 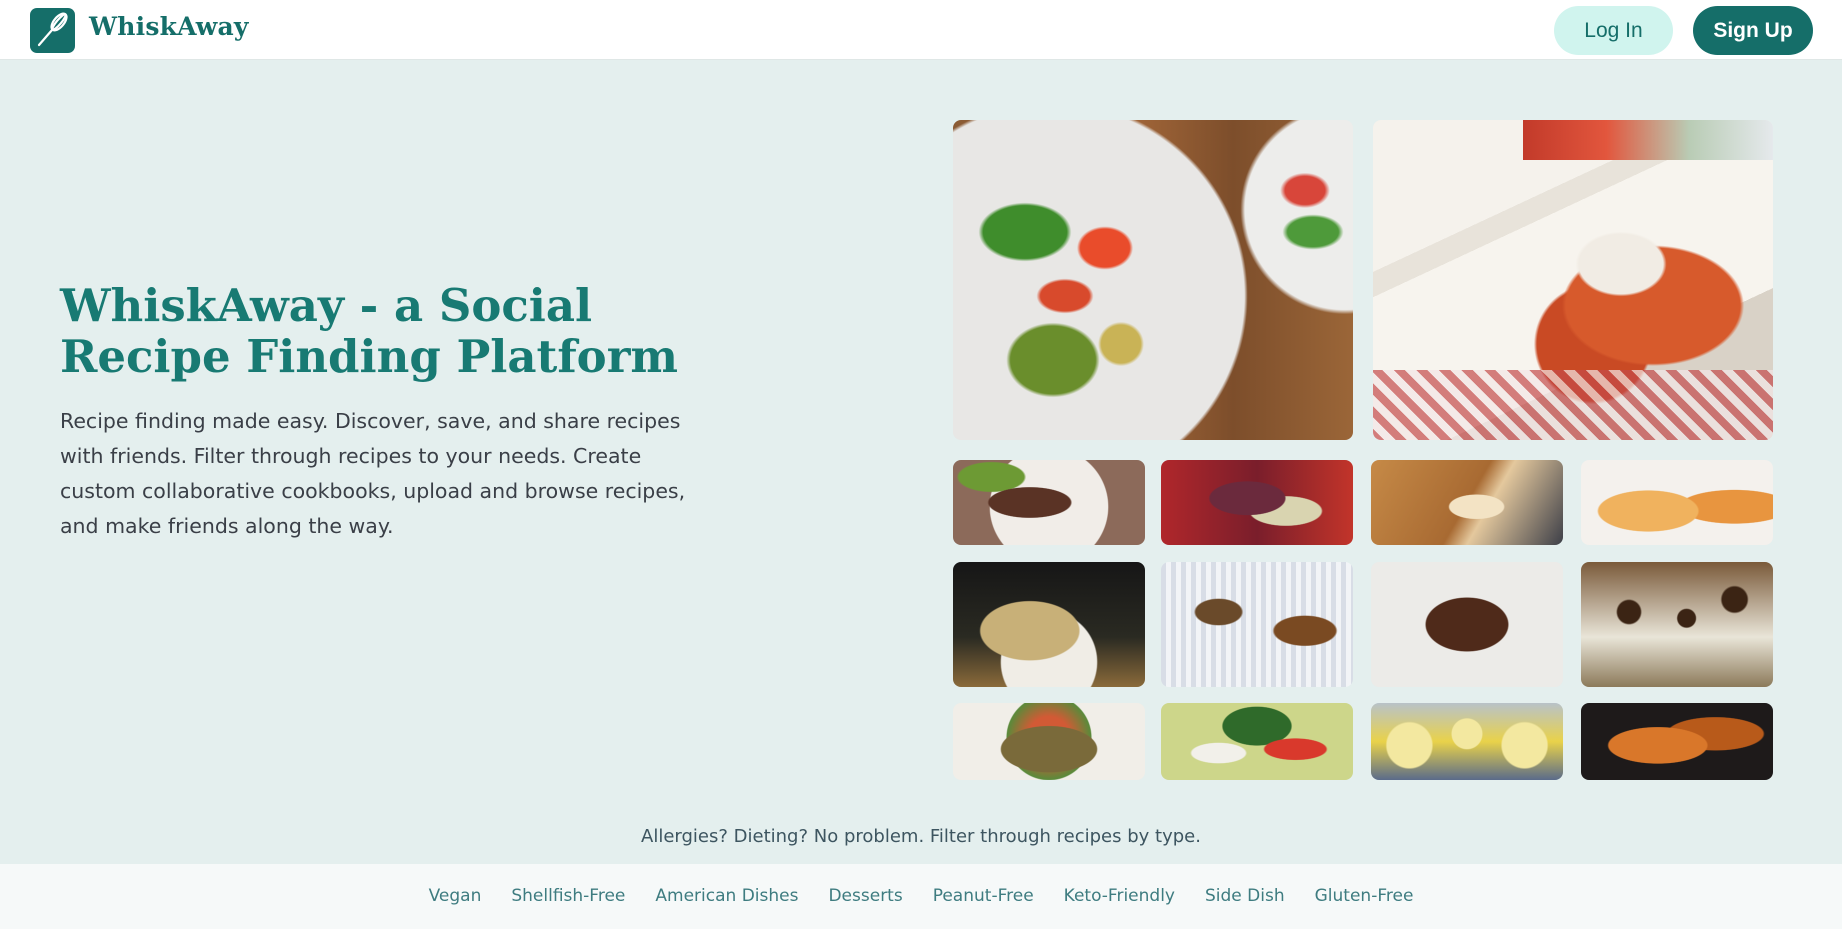 What do you see at coordinates (169, 26) in the screenshot?
I see `brand-name: WhiskAway` at bounding box center [169, 26].